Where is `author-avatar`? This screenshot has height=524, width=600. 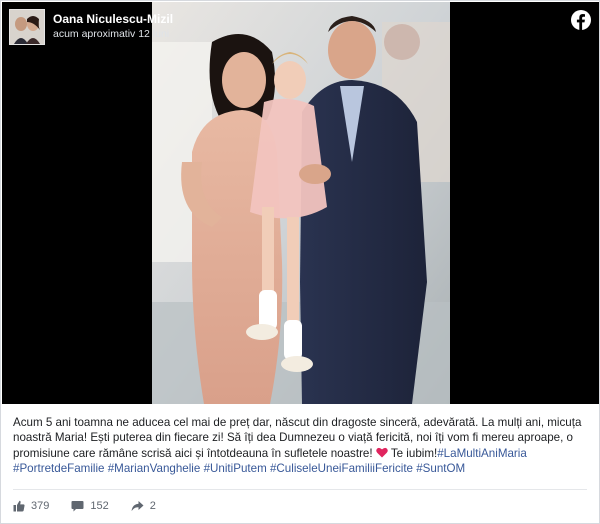
author-avatar is located at coordinates (27, 27).